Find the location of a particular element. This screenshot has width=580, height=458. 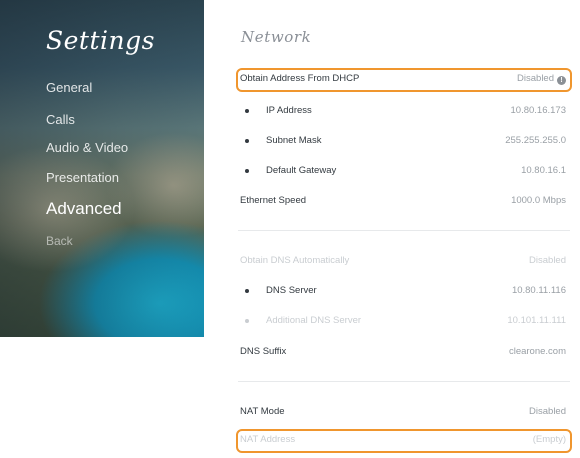

sidebar-item-audio-video: Audio & Video is located at coordinates (87, 147).